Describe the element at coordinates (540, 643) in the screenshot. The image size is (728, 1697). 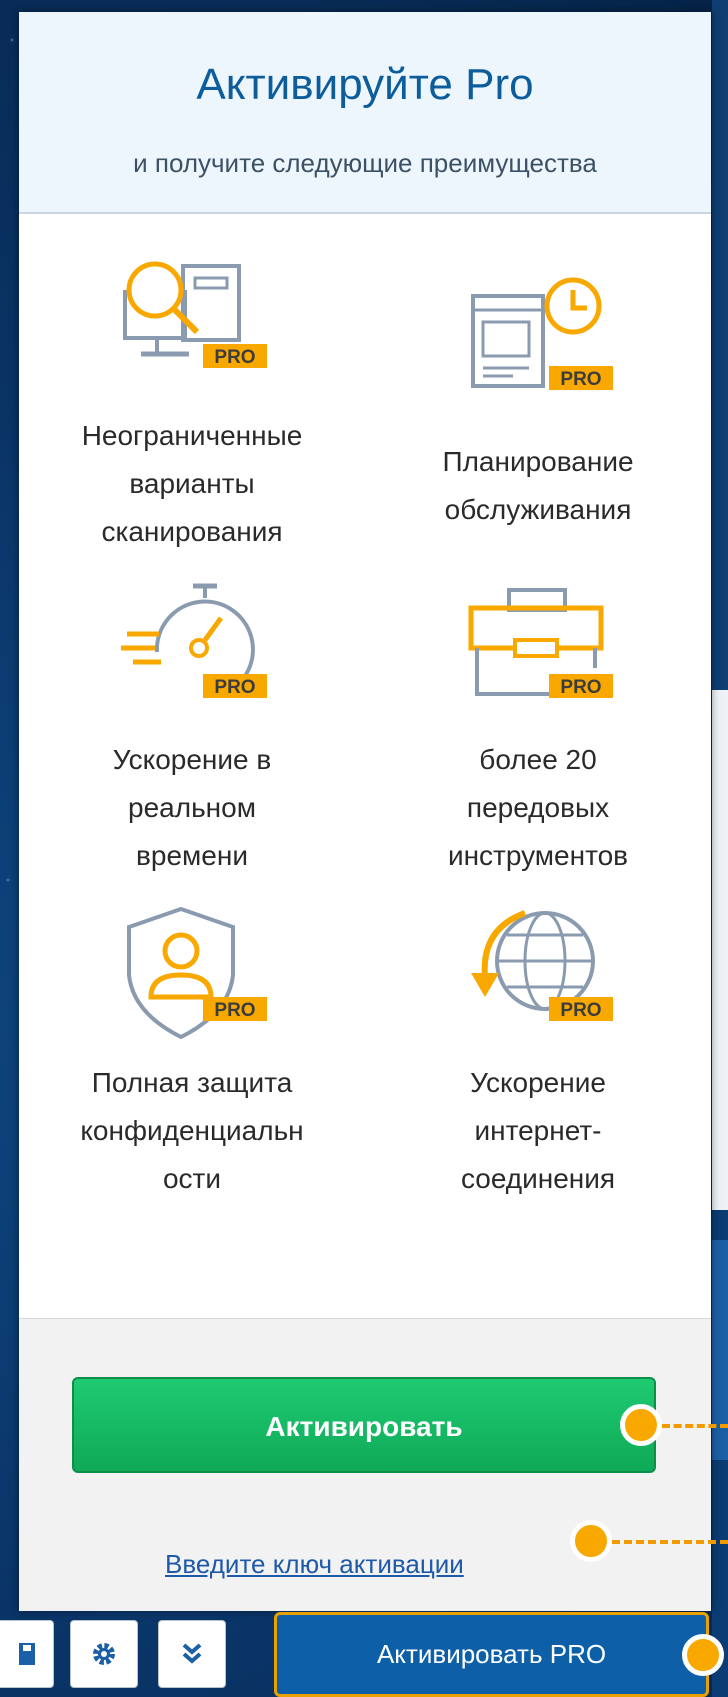
I see `toolbox-icon: PRO` at that location.